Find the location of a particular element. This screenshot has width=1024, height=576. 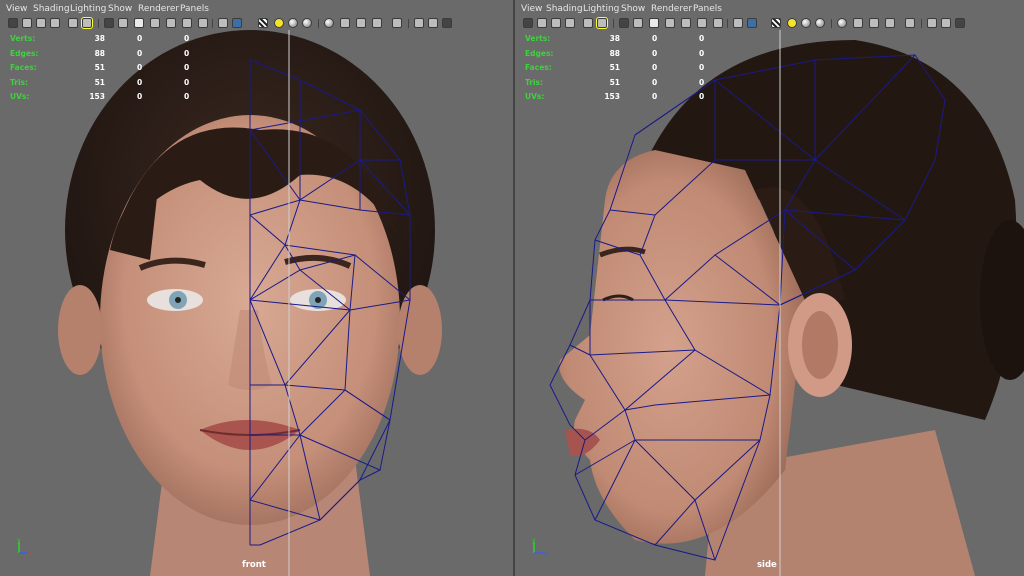

hud-faces-extra: 0 is located at coordinates (187, 67).